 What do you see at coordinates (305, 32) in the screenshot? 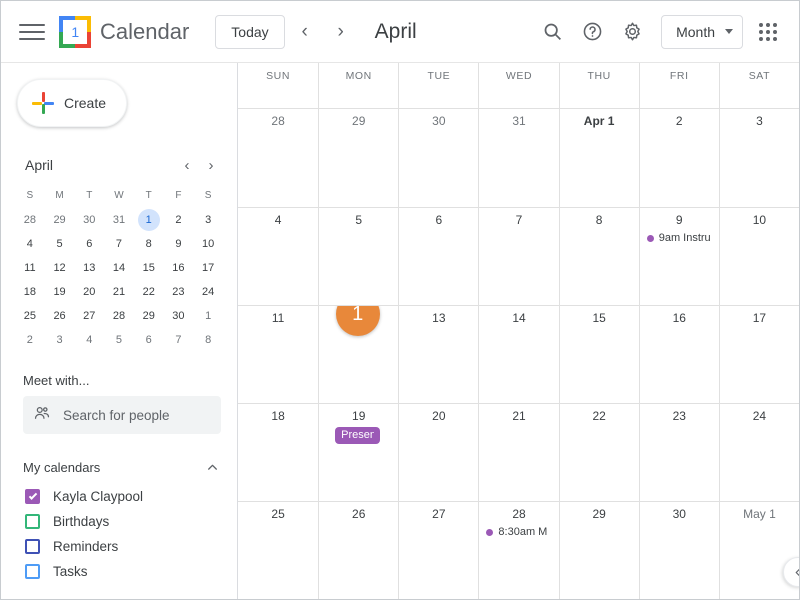
I see `previous-period-button: ‹` at bounding box center [305, 32].